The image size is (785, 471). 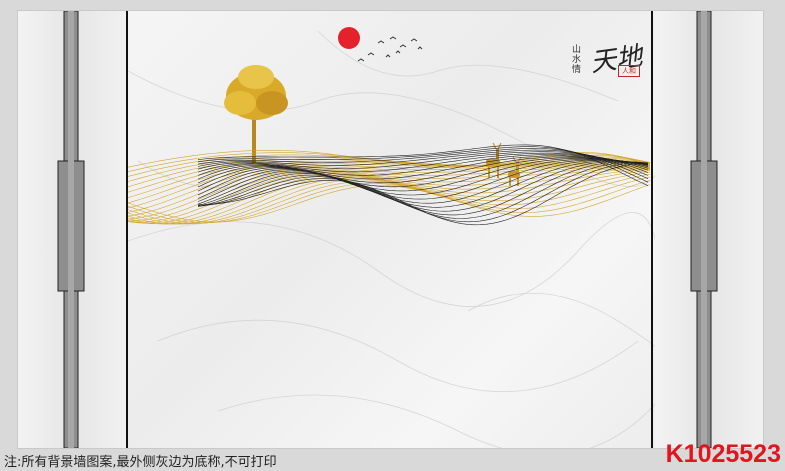 I want to click on product-code: K1025523, so click(x=723, y=454).